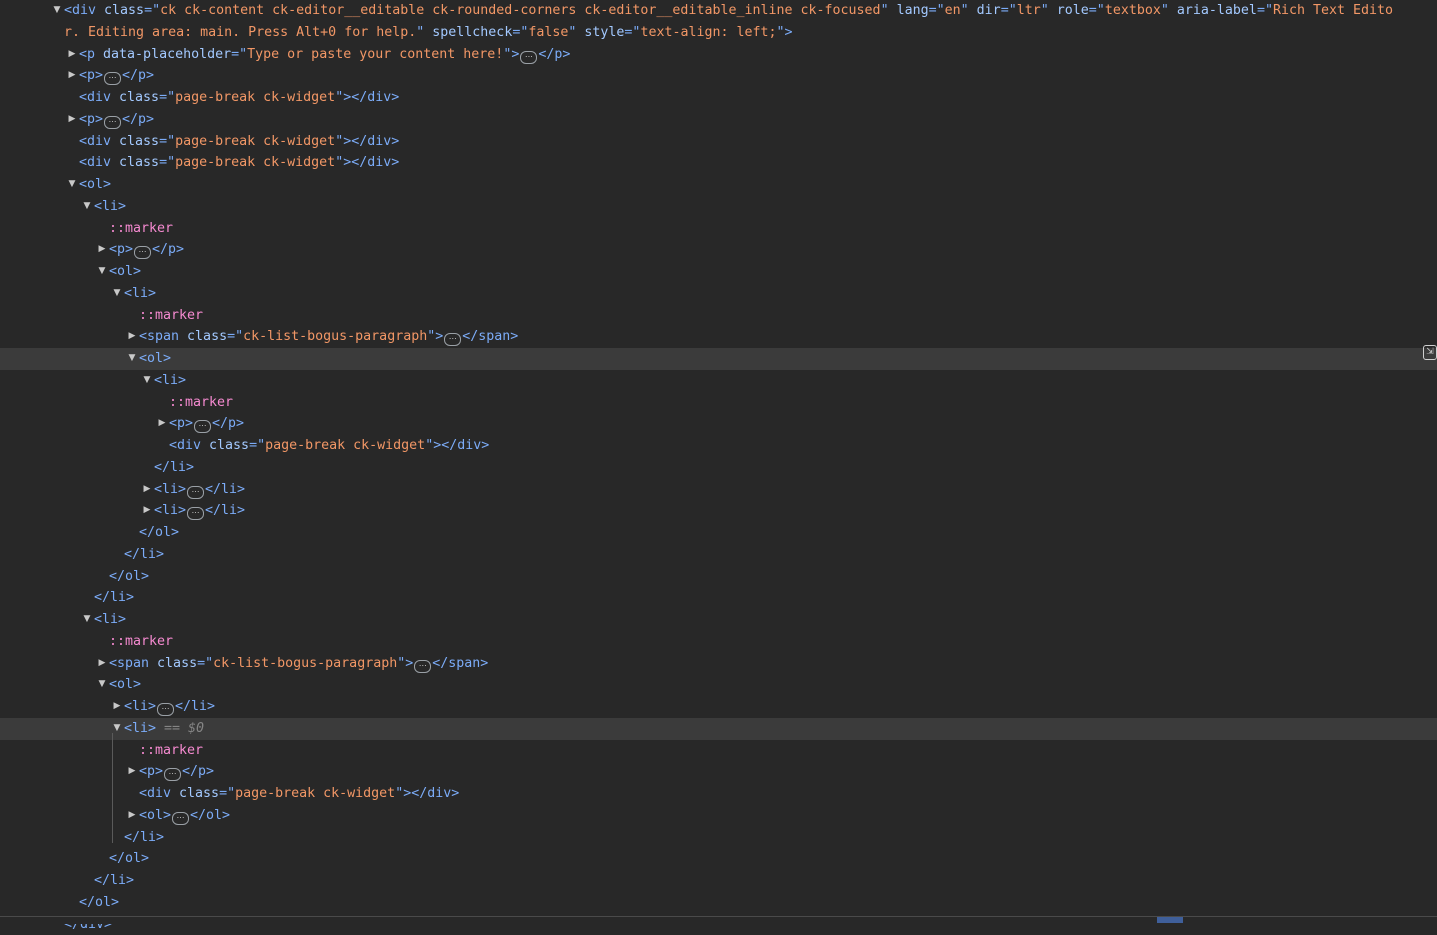 The width and height of the screenshot is (1437, 935). I want to click on tag-token: <p>, so click(91, 75).